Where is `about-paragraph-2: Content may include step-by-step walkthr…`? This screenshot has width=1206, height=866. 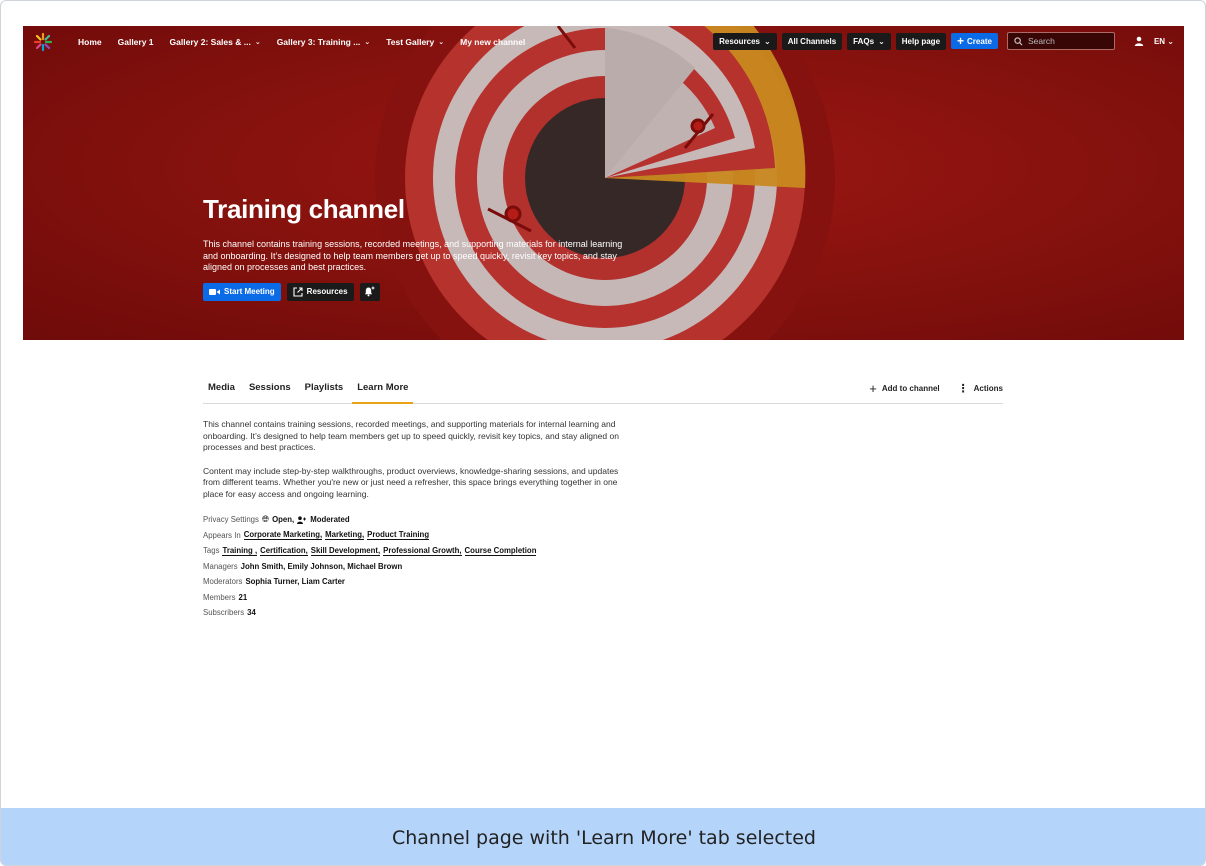 about-paragraph-2: Content may include step-by-step walkthr… is located at coordinates (411, 482).